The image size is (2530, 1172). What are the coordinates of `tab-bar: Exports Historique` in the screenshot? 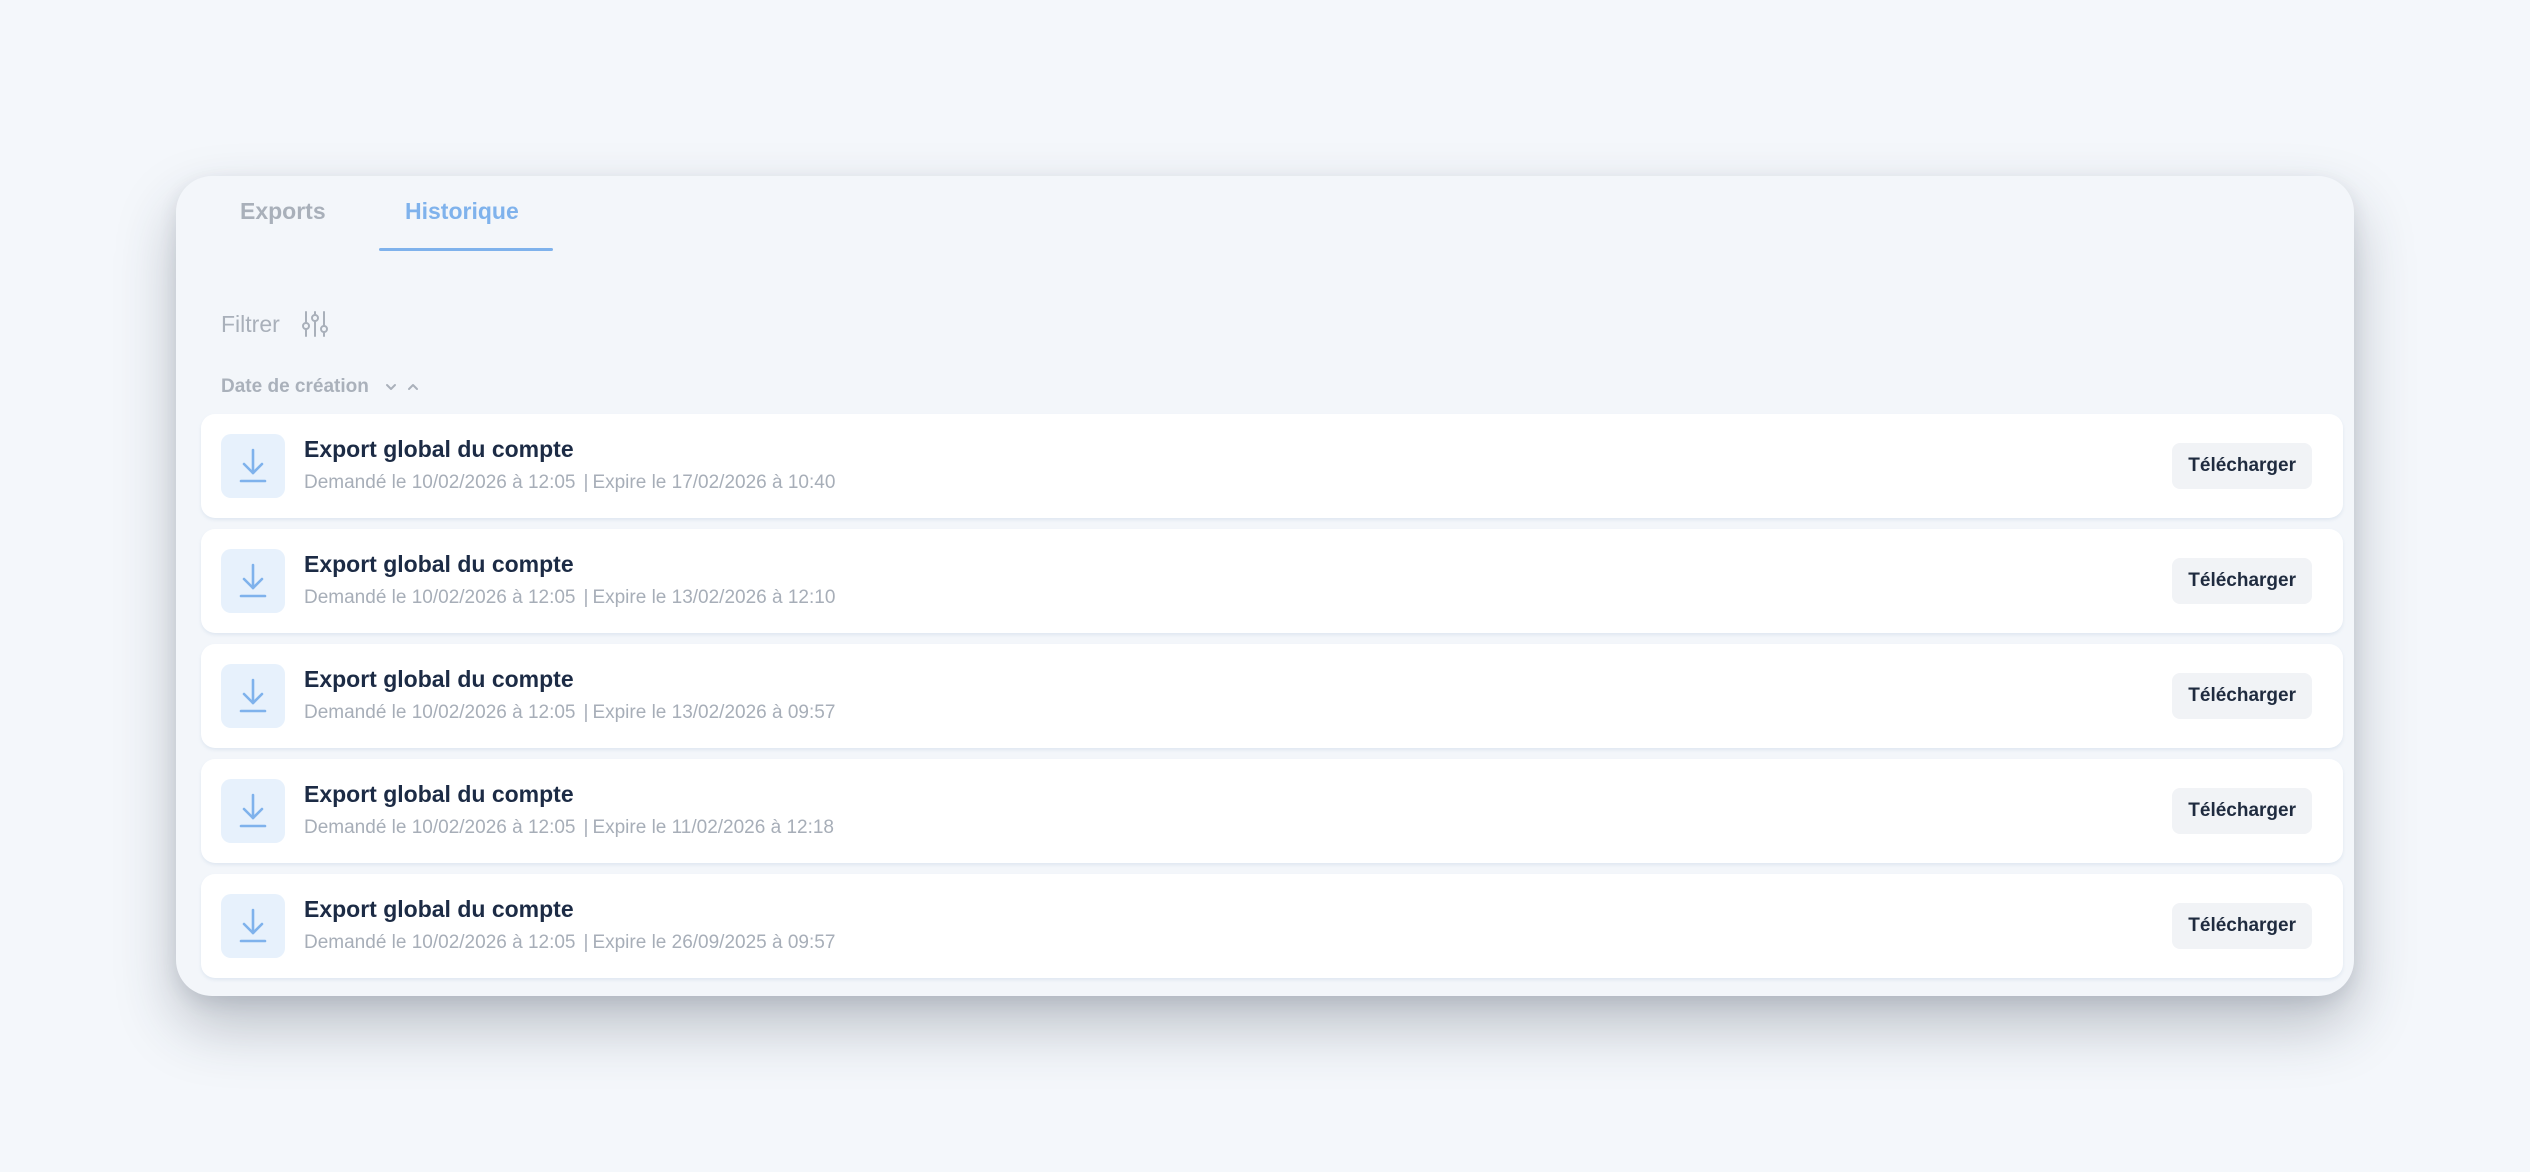 It's located at (1265, 214).